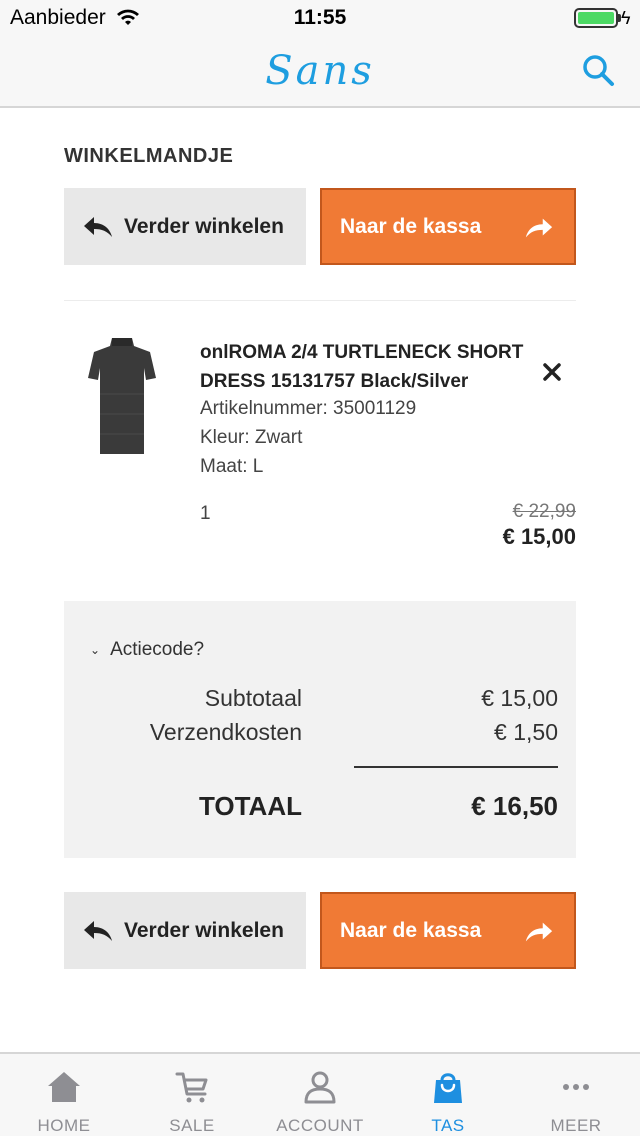  I want to click on app-header: Sans, so click(320, 74).